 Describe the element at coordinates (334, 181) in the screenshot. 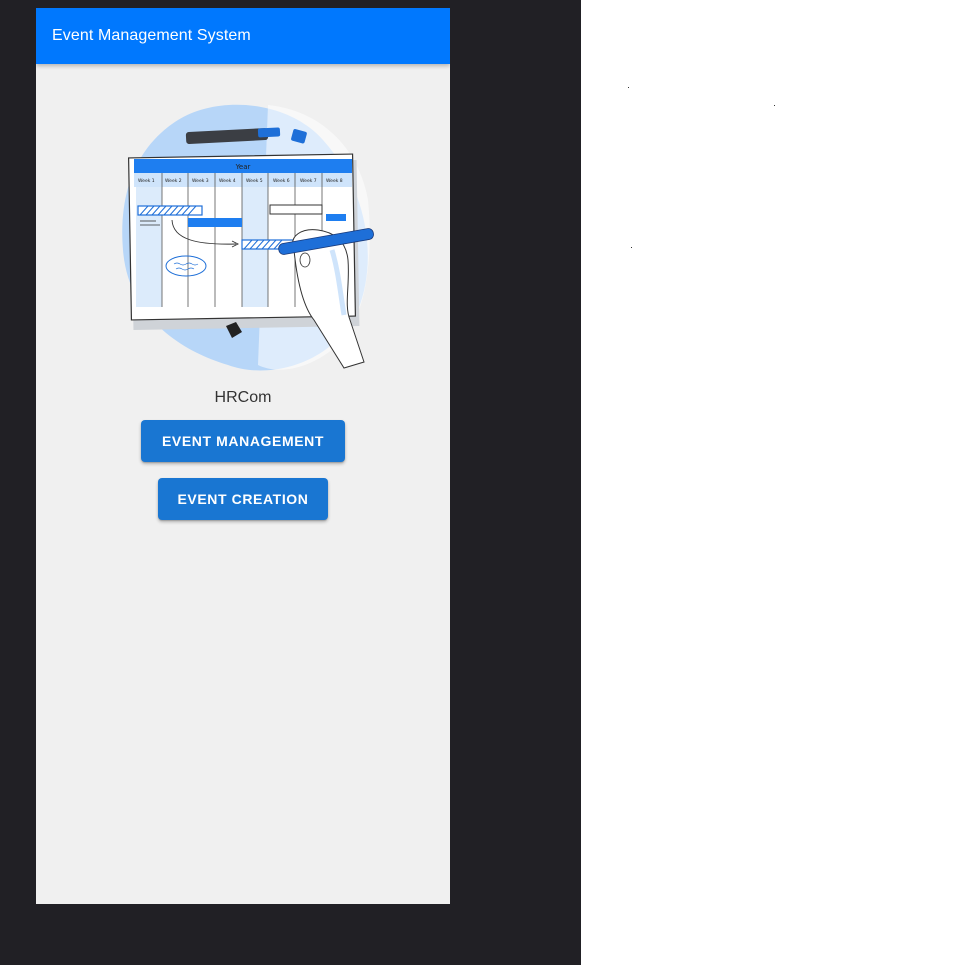

I see `svg-text: Week 8` at that location.